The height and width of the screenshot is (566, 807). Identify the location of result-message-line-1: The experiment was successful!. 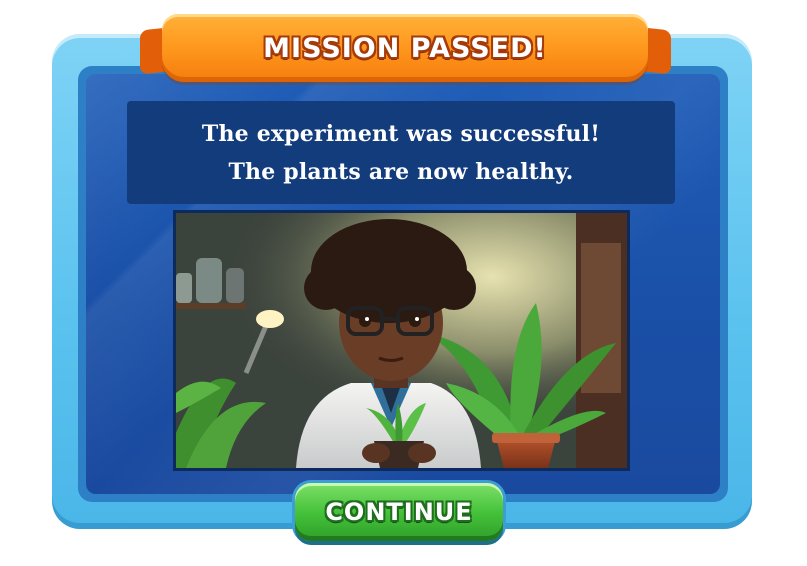
(401, 133).